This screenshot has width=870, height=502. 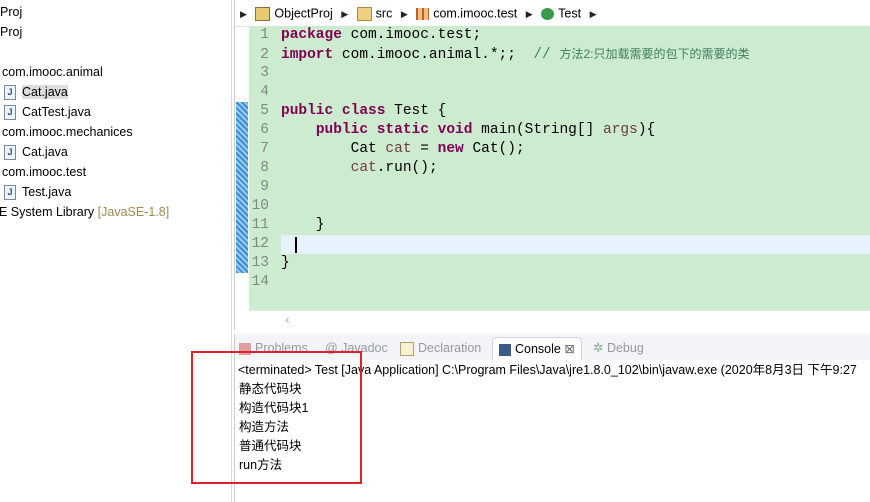 What do you see at coordinates (455, 130) in the screenshot?
I see `keyword-token: void` at bounding box center [455, 130].